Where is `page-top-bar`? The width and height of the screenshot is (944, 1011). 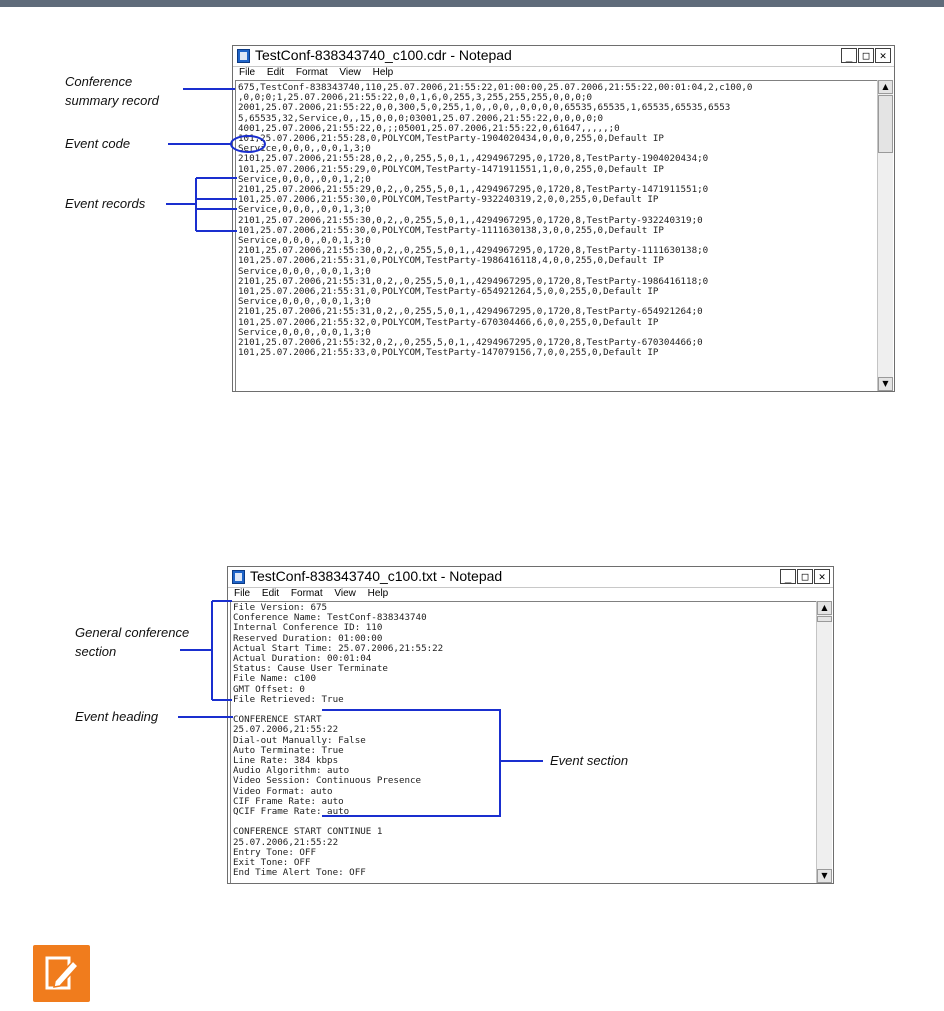 page-top-bar is located at coordinates (472, 3).